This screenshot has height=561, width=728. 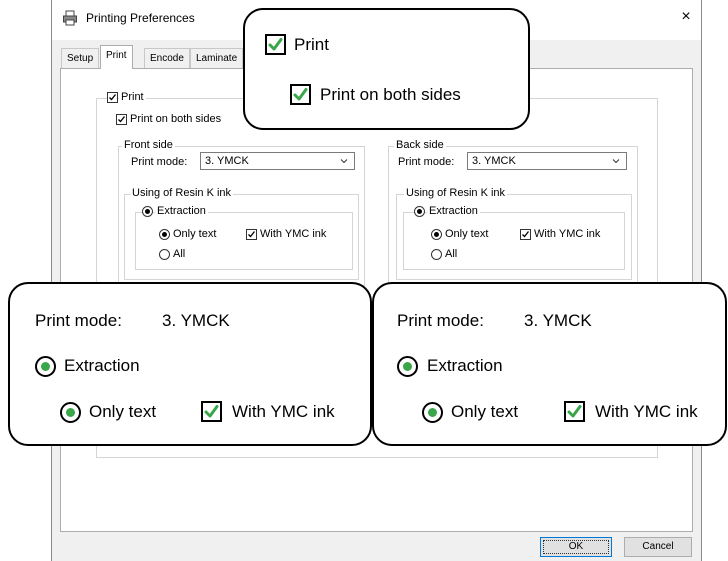 What do you see at coordinates (196, 320) in the screenshot?
I see `callout-front-print-mode-value: 3. YMCK` at bounding box center [196, 320].